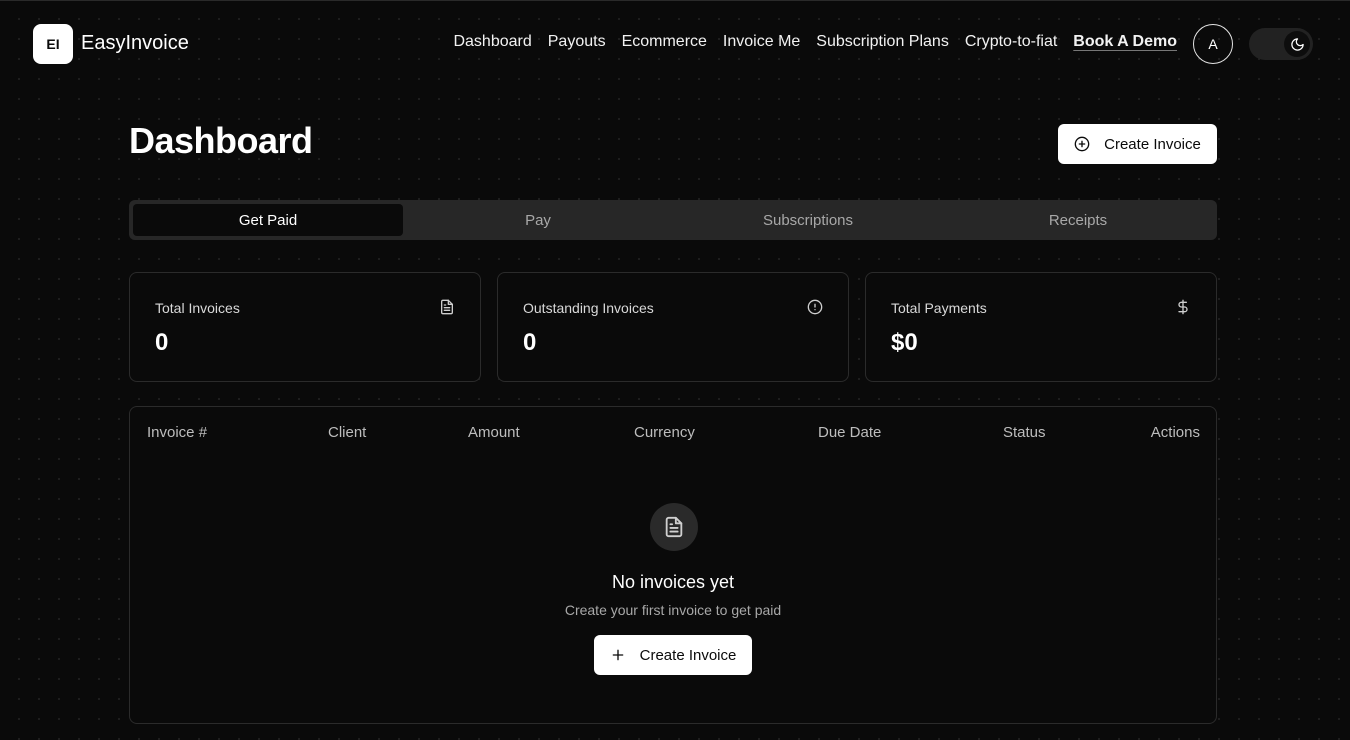  Describe the element at coordinates (688, 655) in the screenshot. I see `empty-create-invoice-label: Create Invoice` at that location.